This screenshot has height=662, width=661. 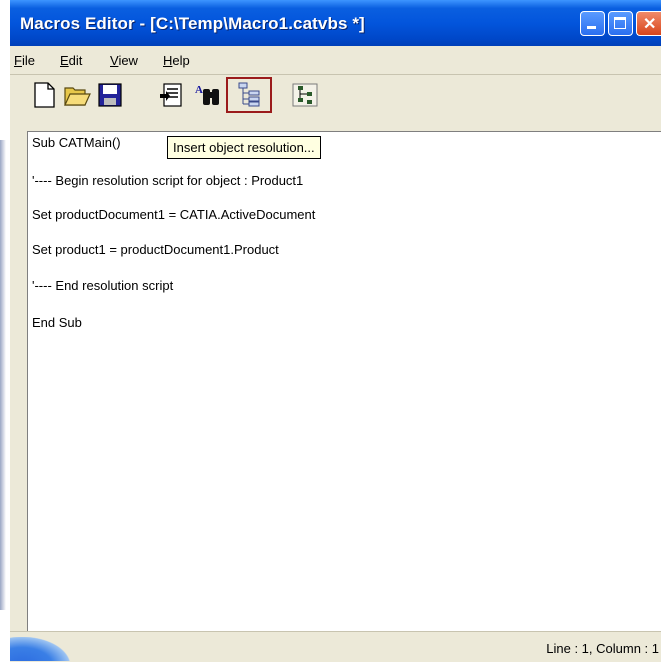 What do you see at coordinates (648, 23) in the screenshot?
I see `close-button` at bounding box center [648, 23].